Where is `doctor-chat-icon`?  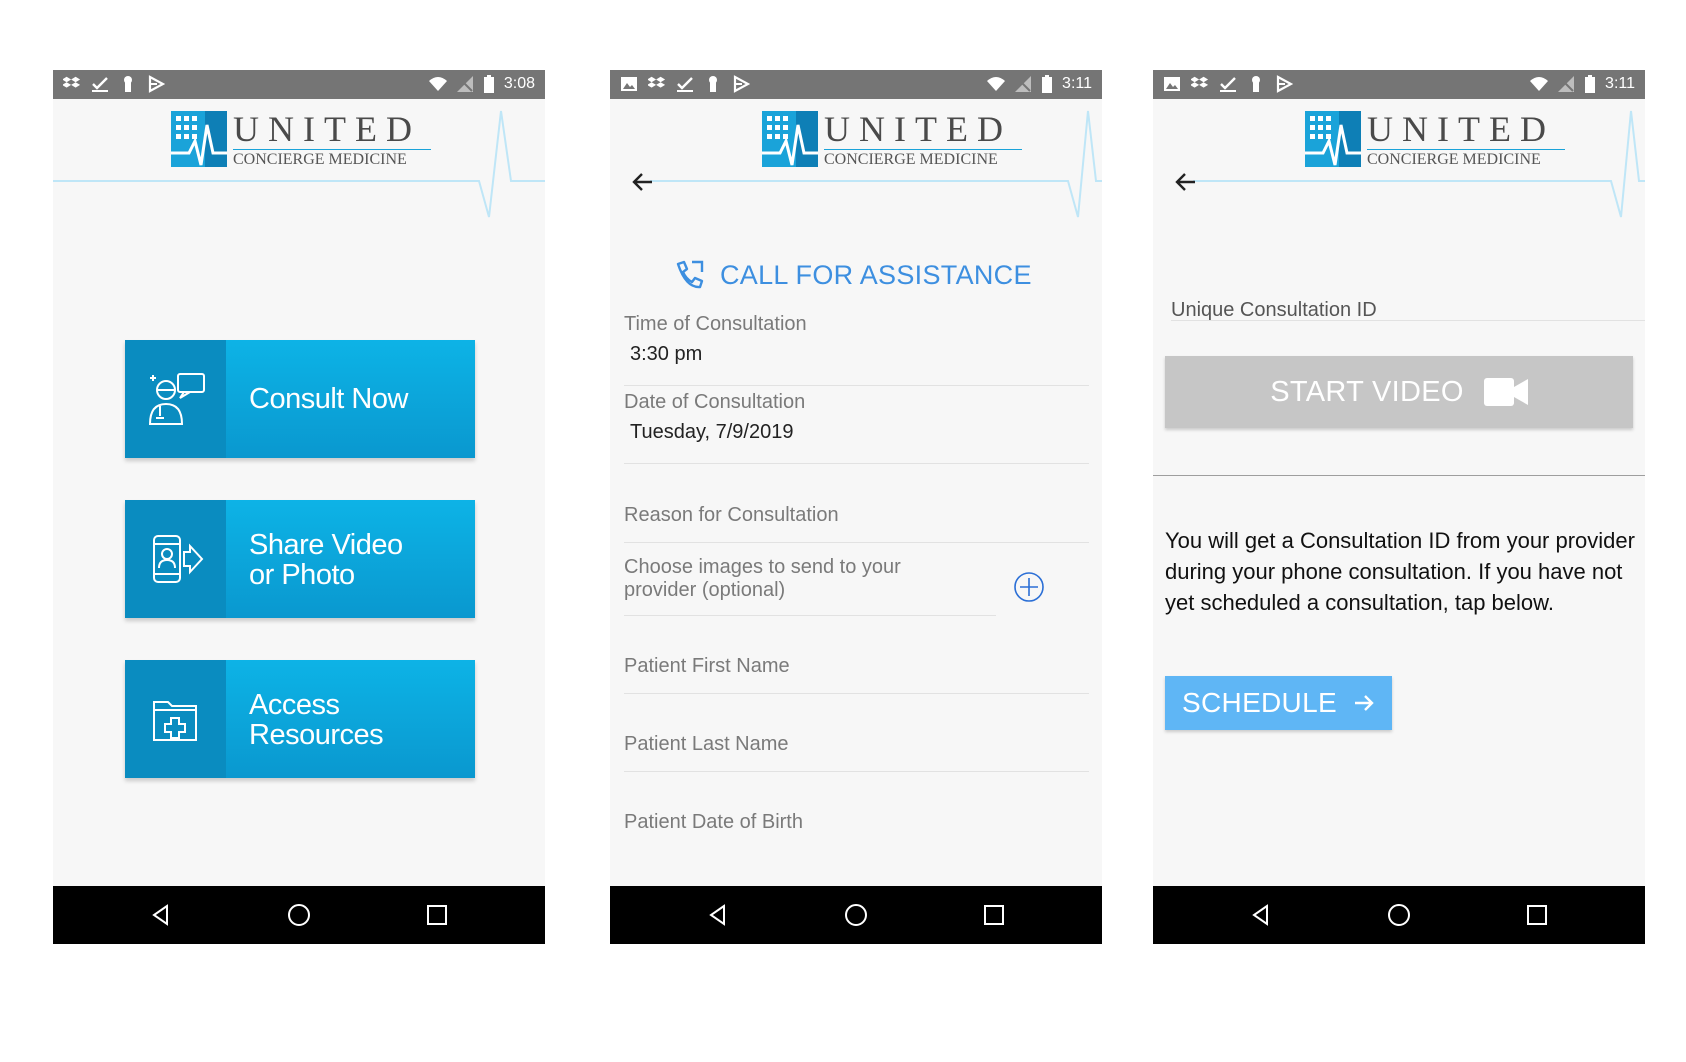 doctor-chat-icon is located at coordinates (176, 399).